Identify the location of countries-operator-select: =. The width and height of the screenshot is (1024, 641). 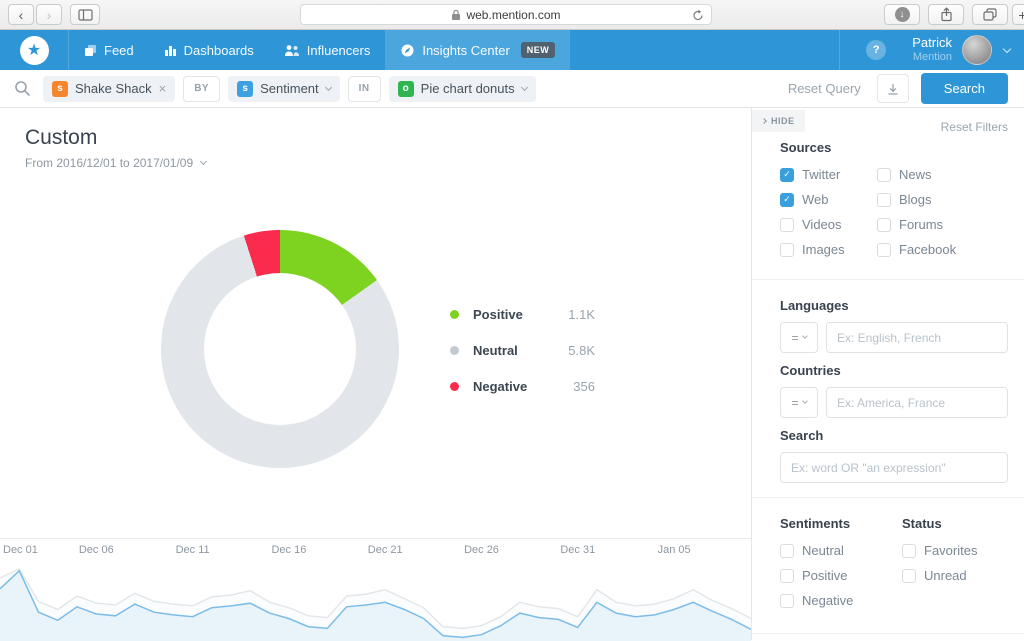
(799, 402).